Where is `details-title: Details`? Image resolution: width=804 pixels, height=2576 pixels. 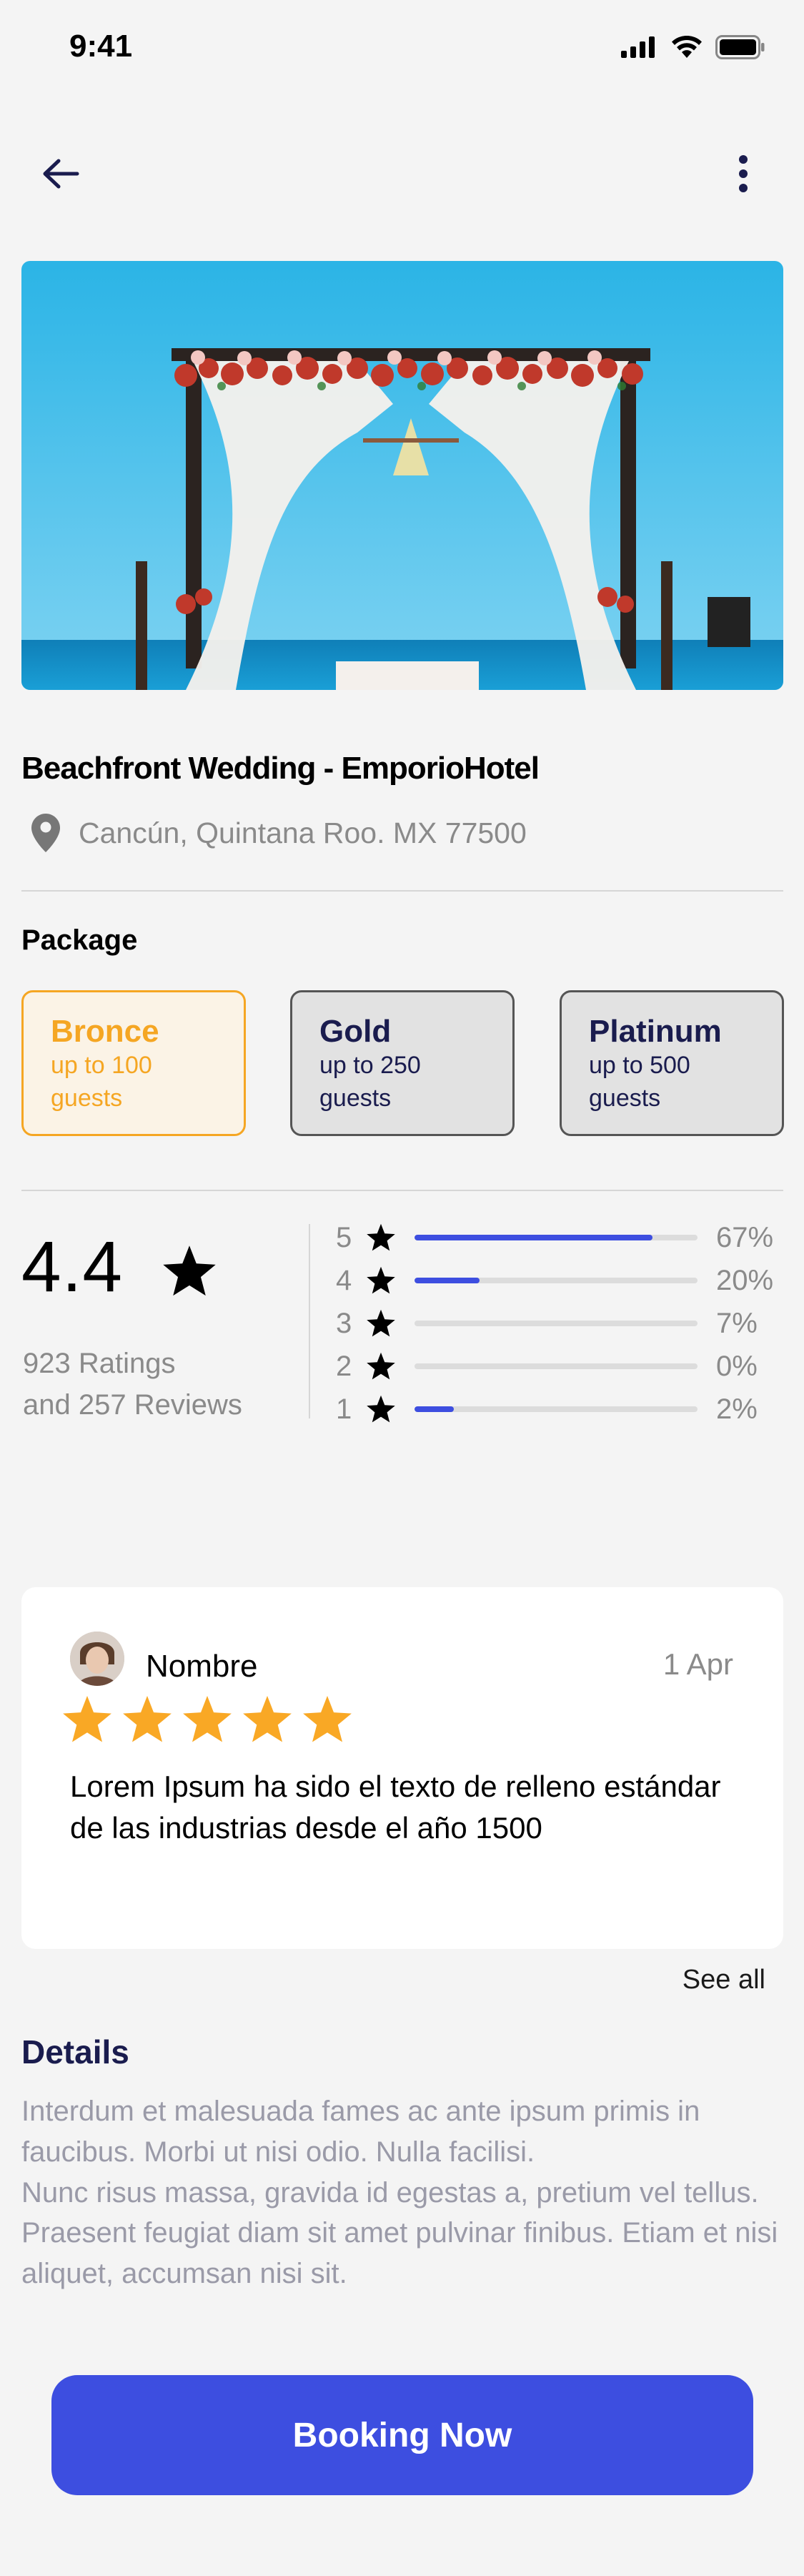 details-title: Details is located at coordinates (75, 2052).